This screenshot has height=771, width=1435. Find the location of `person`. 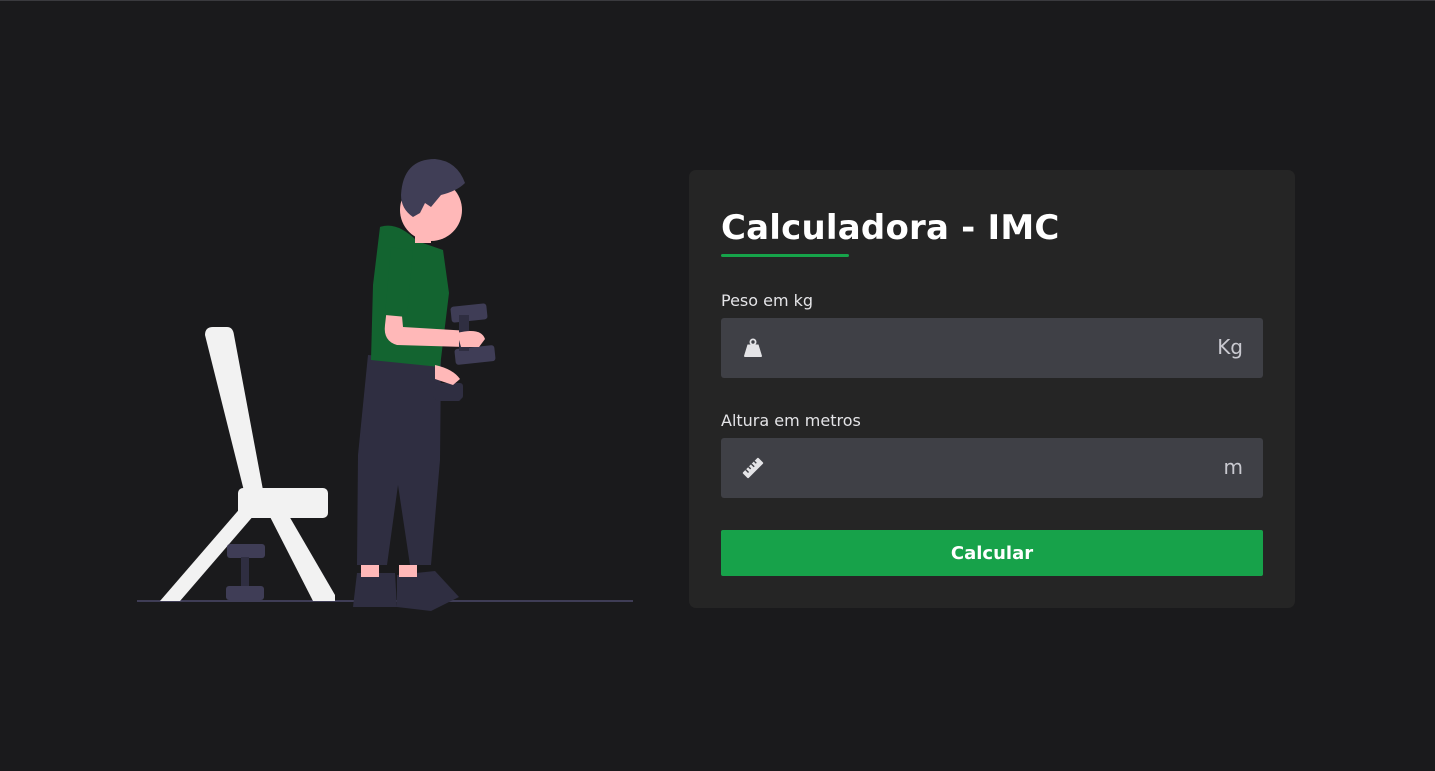

person is located at coordinates (424, 385).